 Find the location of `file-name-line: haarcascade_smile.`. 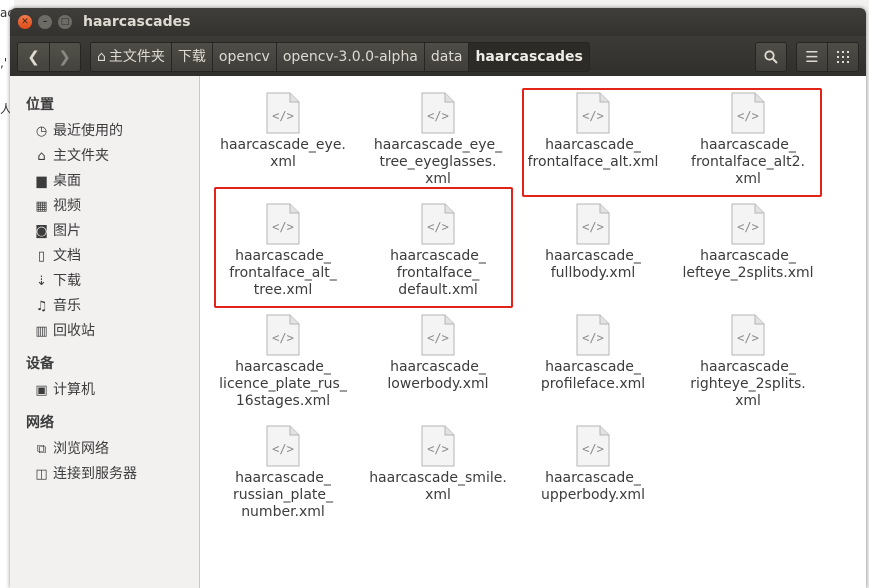

file-name-line: haarcascade_smile. is located at coordinates (438, 478).